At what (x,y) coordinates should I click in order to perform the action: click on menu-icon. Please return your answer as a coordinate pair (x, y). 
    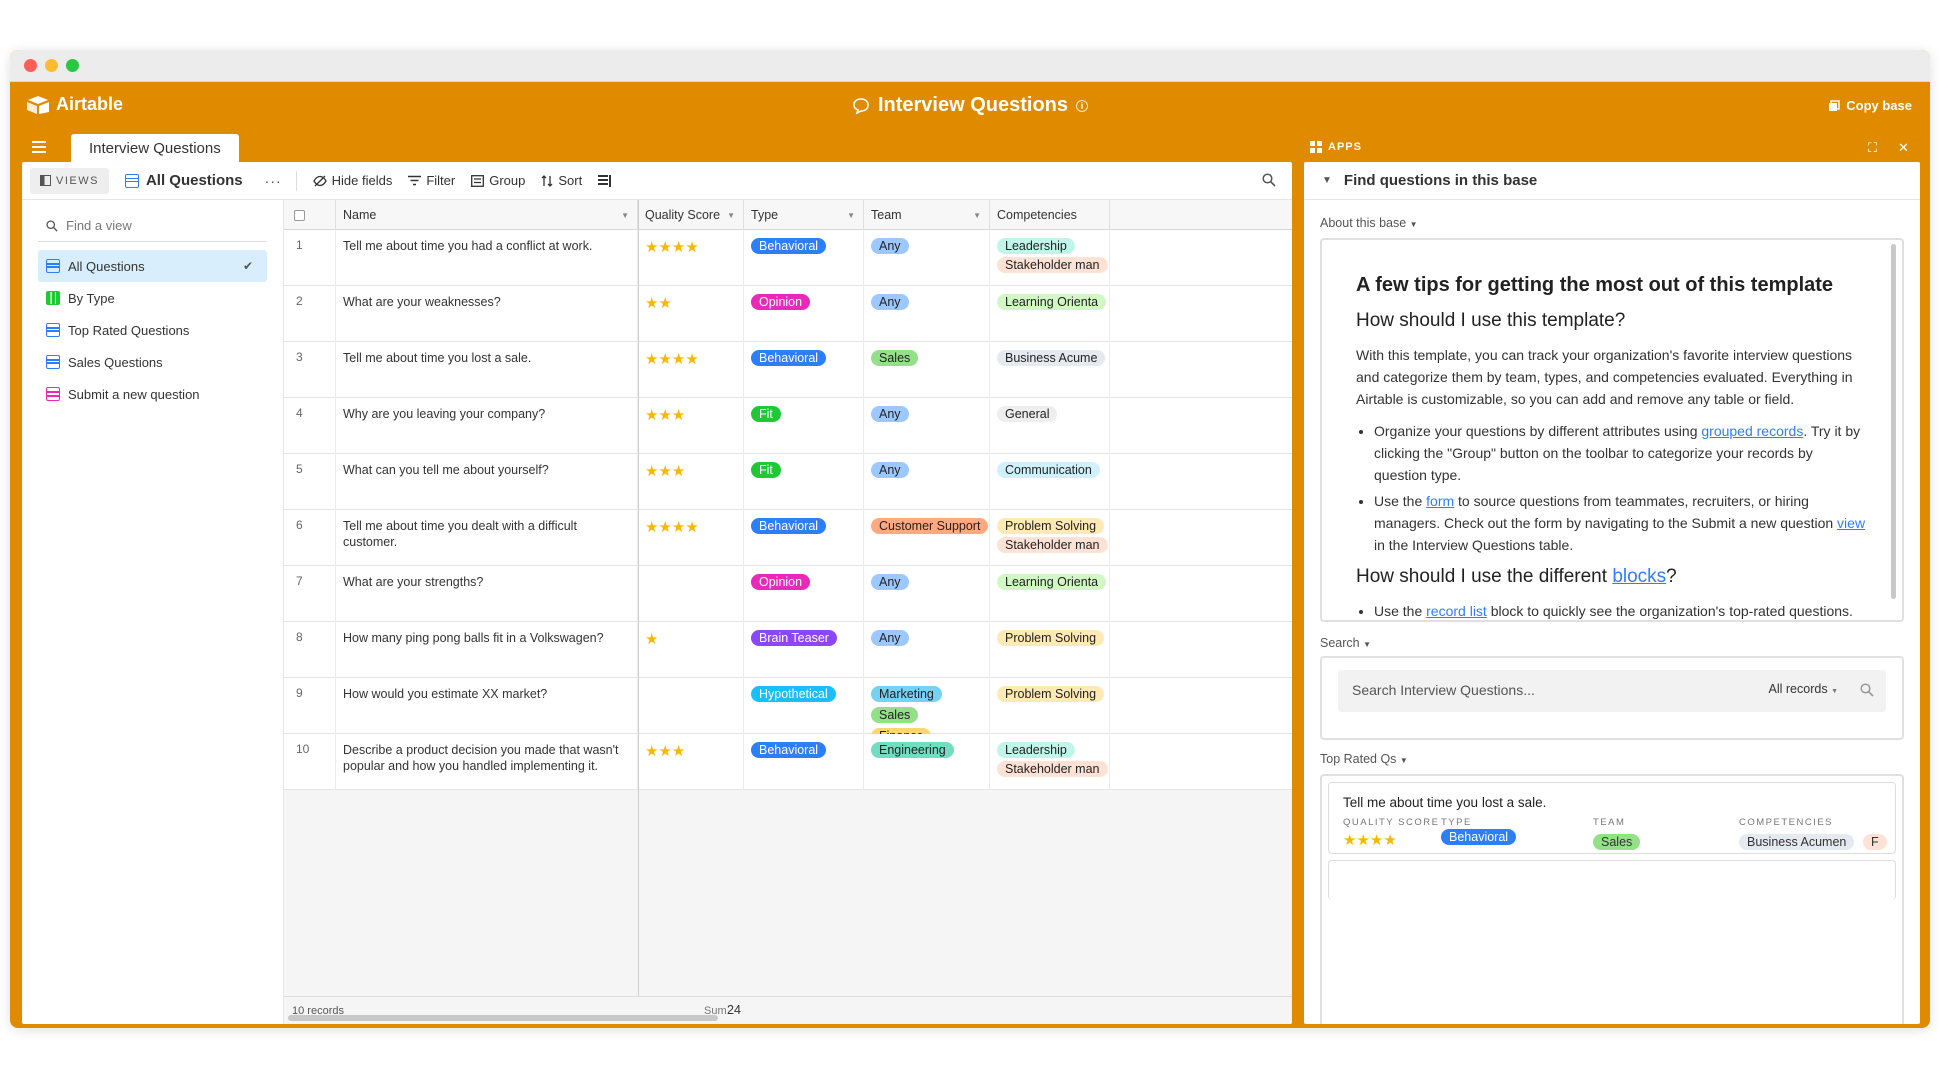
    Looking at the image, I should click on (39, 148).